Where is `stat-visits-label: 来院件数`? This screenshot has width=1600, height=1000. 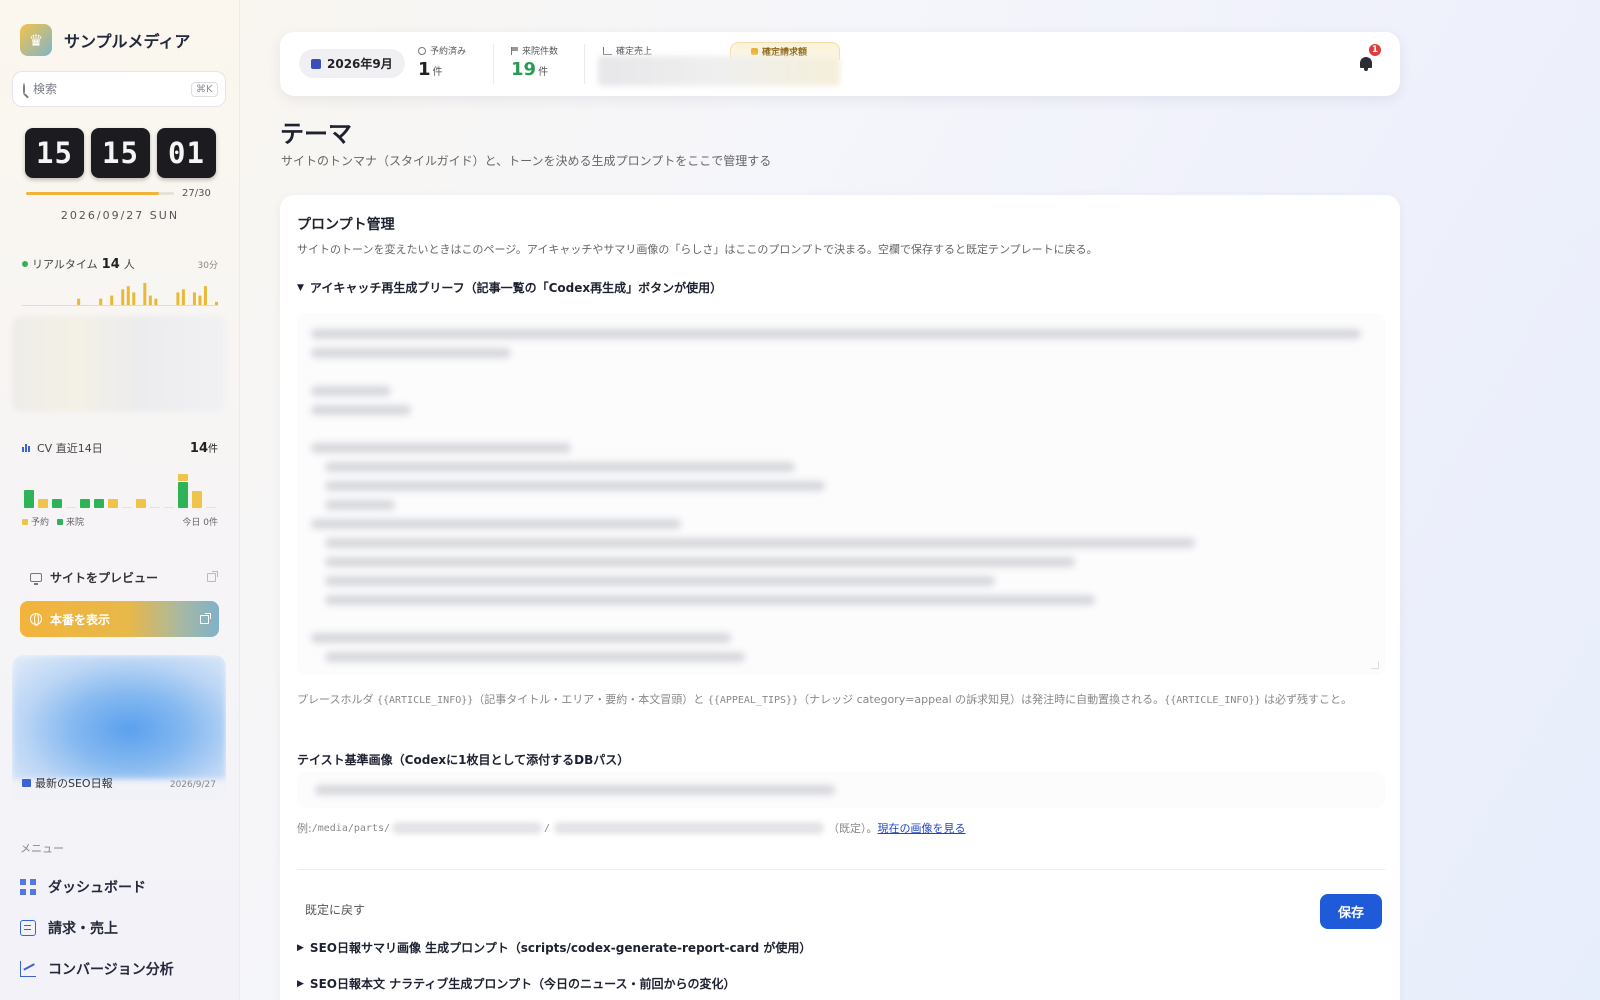 stat-visits-label: 来院件数 is located at coordinates (540, 52).